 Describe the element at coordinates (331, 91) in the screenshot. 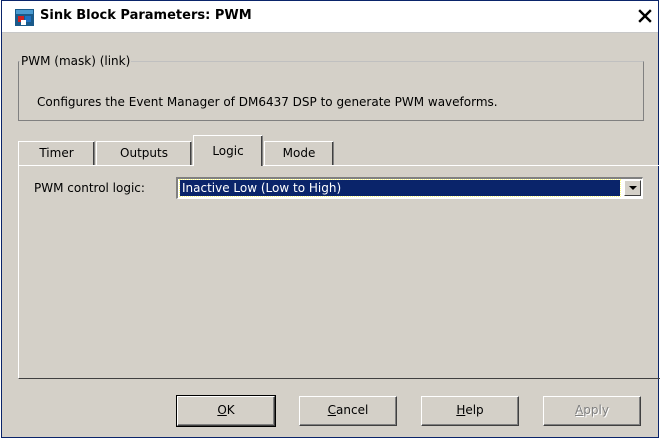

I see `mask-description-group` at that location.